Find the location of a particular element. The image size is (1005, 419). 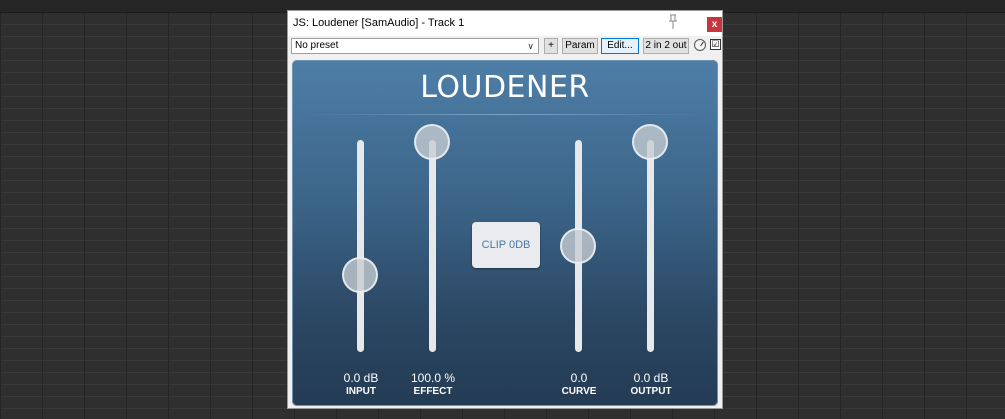

clip-0db-button: CLIP 0DB is located at coordinates (506, 245).